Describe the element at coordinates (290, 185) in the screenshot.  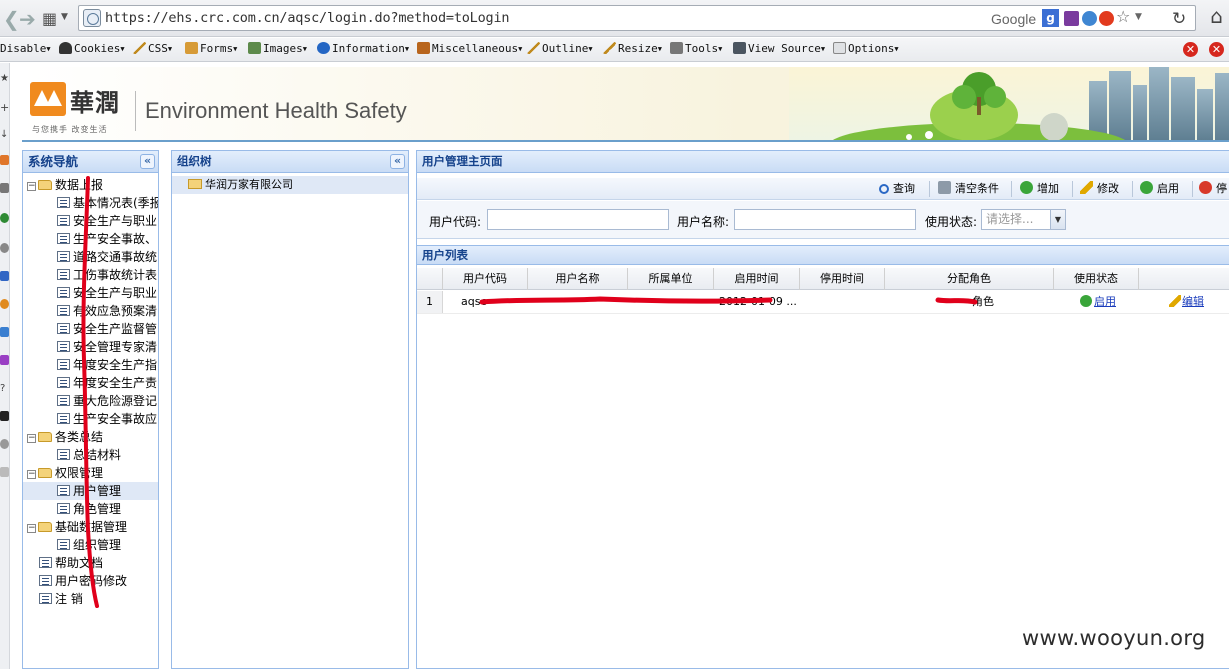
I see `org-tree-node: 华润万家有限公司` at that location.